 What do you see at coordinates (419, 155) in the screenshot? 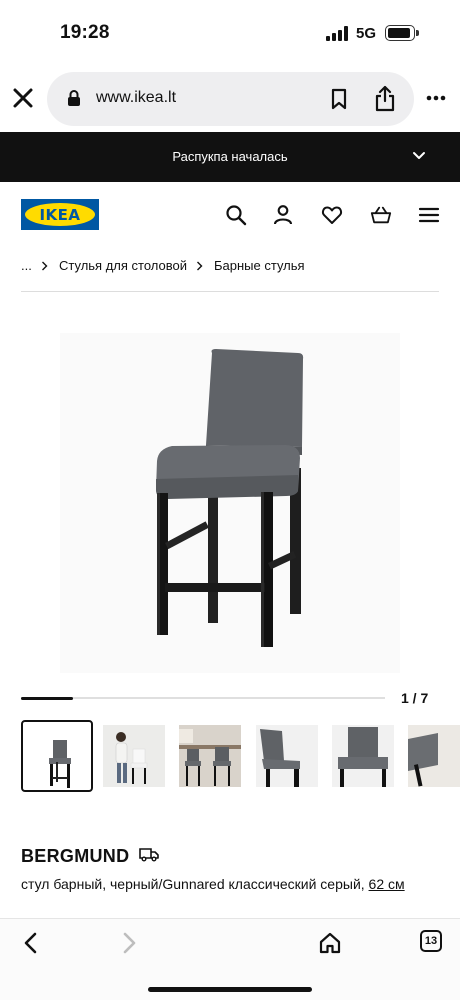
I see `chevron-down-icon` at bounding box center [419, 155].